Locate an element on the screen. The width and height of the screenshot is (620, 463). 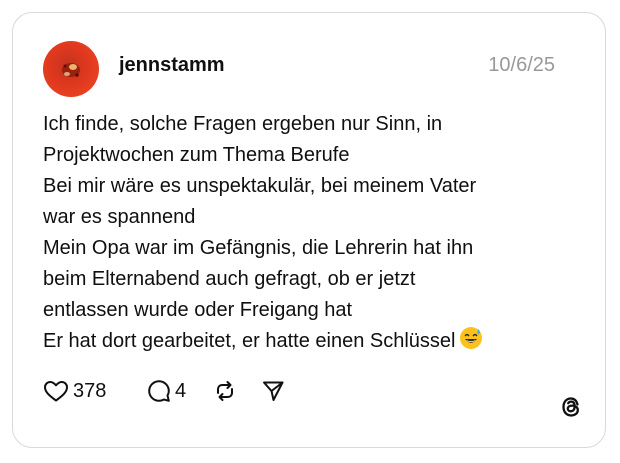
comment-icon is located at coordinates (159, 391).